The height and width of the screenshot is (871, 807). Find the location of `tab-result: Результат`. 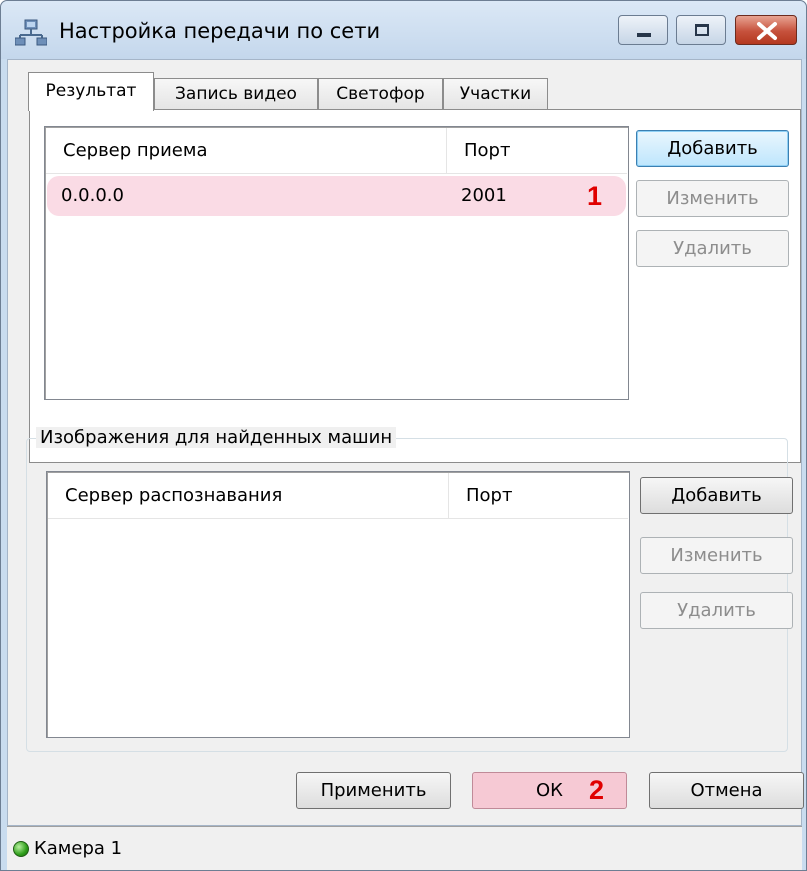

tab-result: Результат is located at coordinates (91, 91).